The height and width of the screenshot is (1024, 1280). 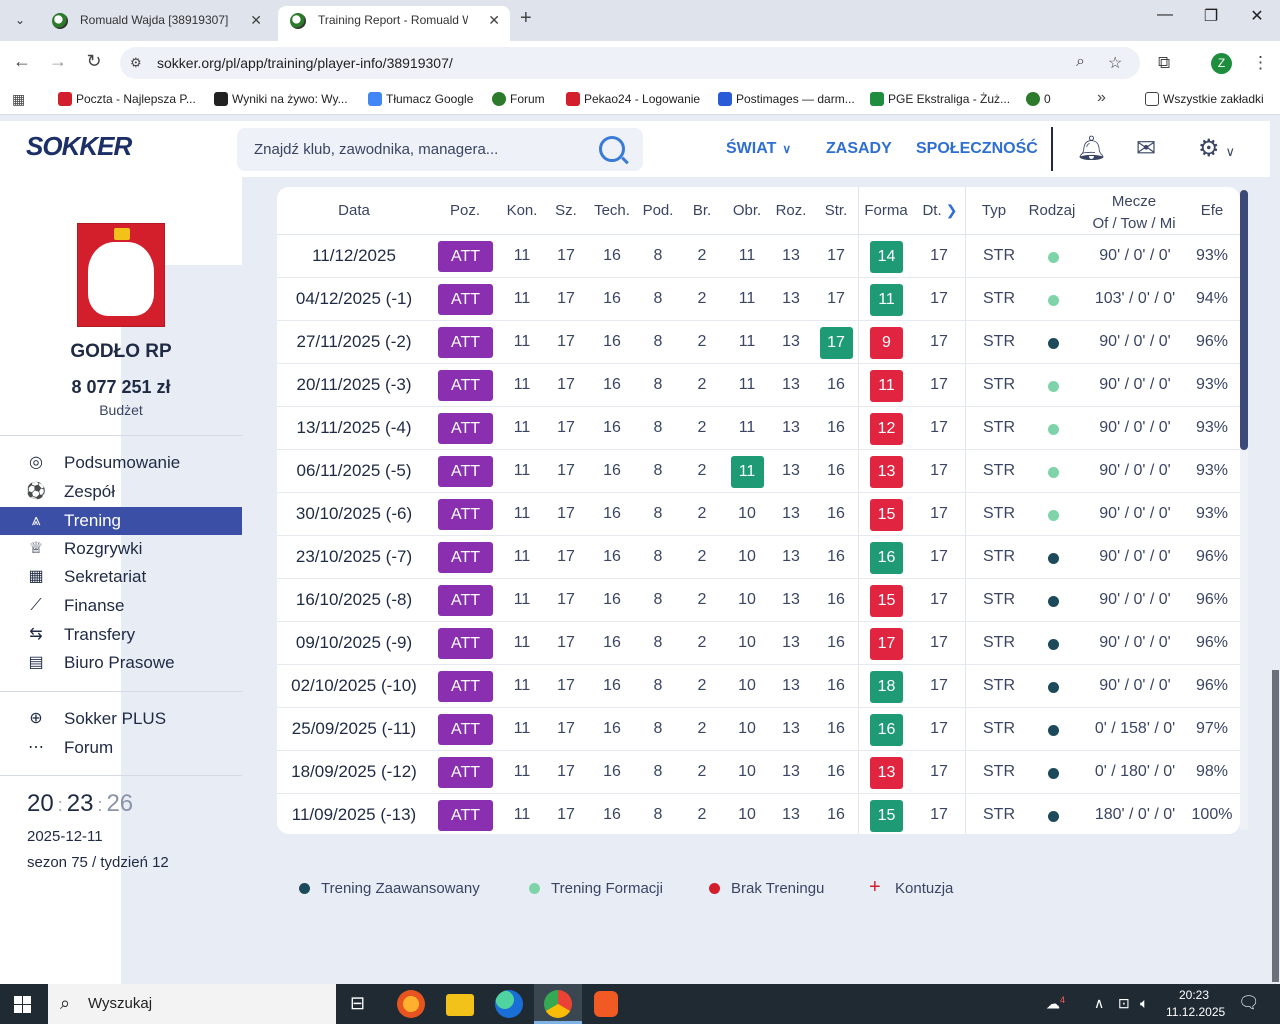 What do you see at coordinates (518, 99) in the screenshot?
I see `bookmark-item: Forum` at bounding box center [518, 99].